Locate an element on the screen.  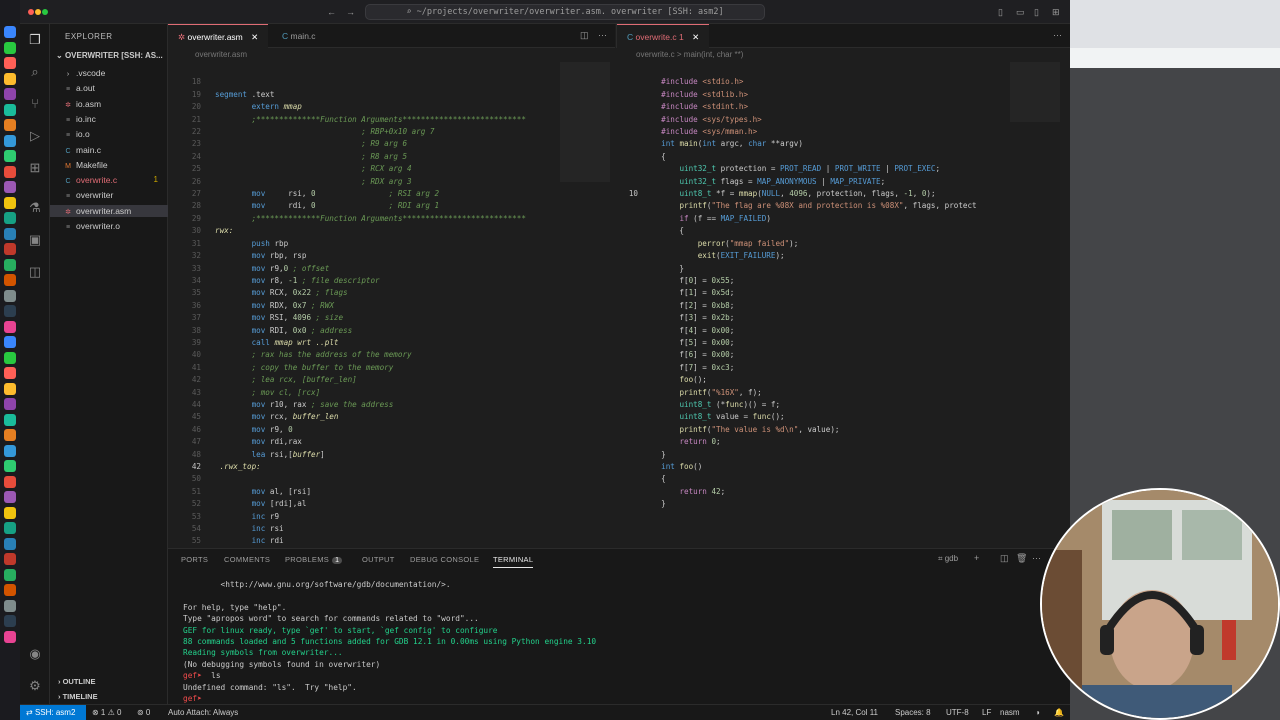
right-breadcrumb: overwrite.c > main(int, char **) is located at coordinates (689, 54).